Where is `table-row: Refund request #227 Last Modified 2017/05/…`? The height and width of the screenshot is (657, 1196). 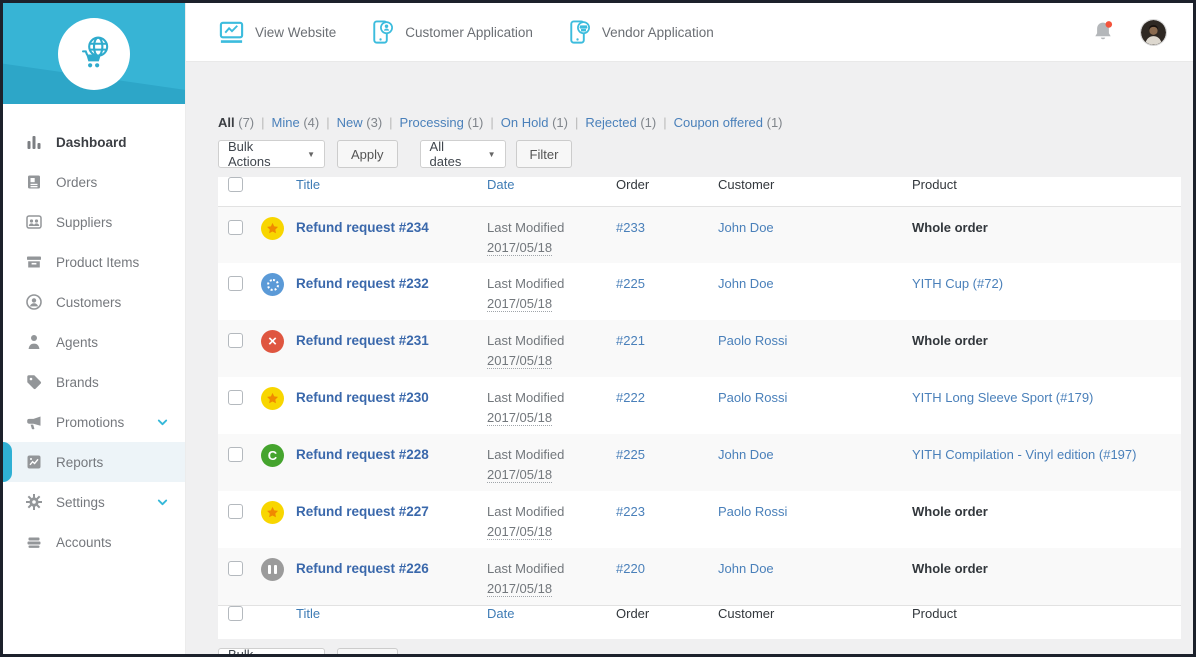
table-row: Refund request #227 Last Modified 2017/05/… is located at coordinates (699, 519).